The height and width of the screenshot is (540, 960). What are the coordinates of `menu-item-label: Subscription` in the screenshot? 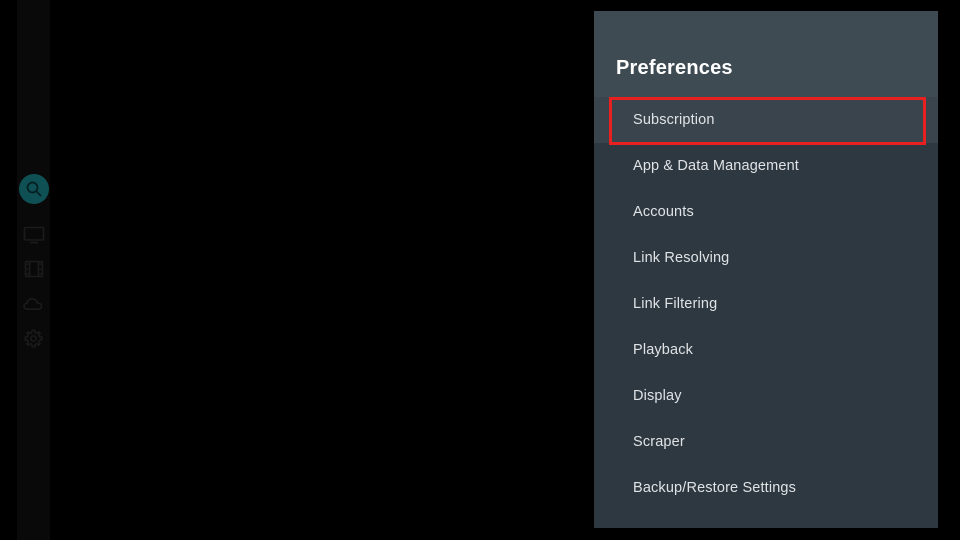 It's located at (674, 120).